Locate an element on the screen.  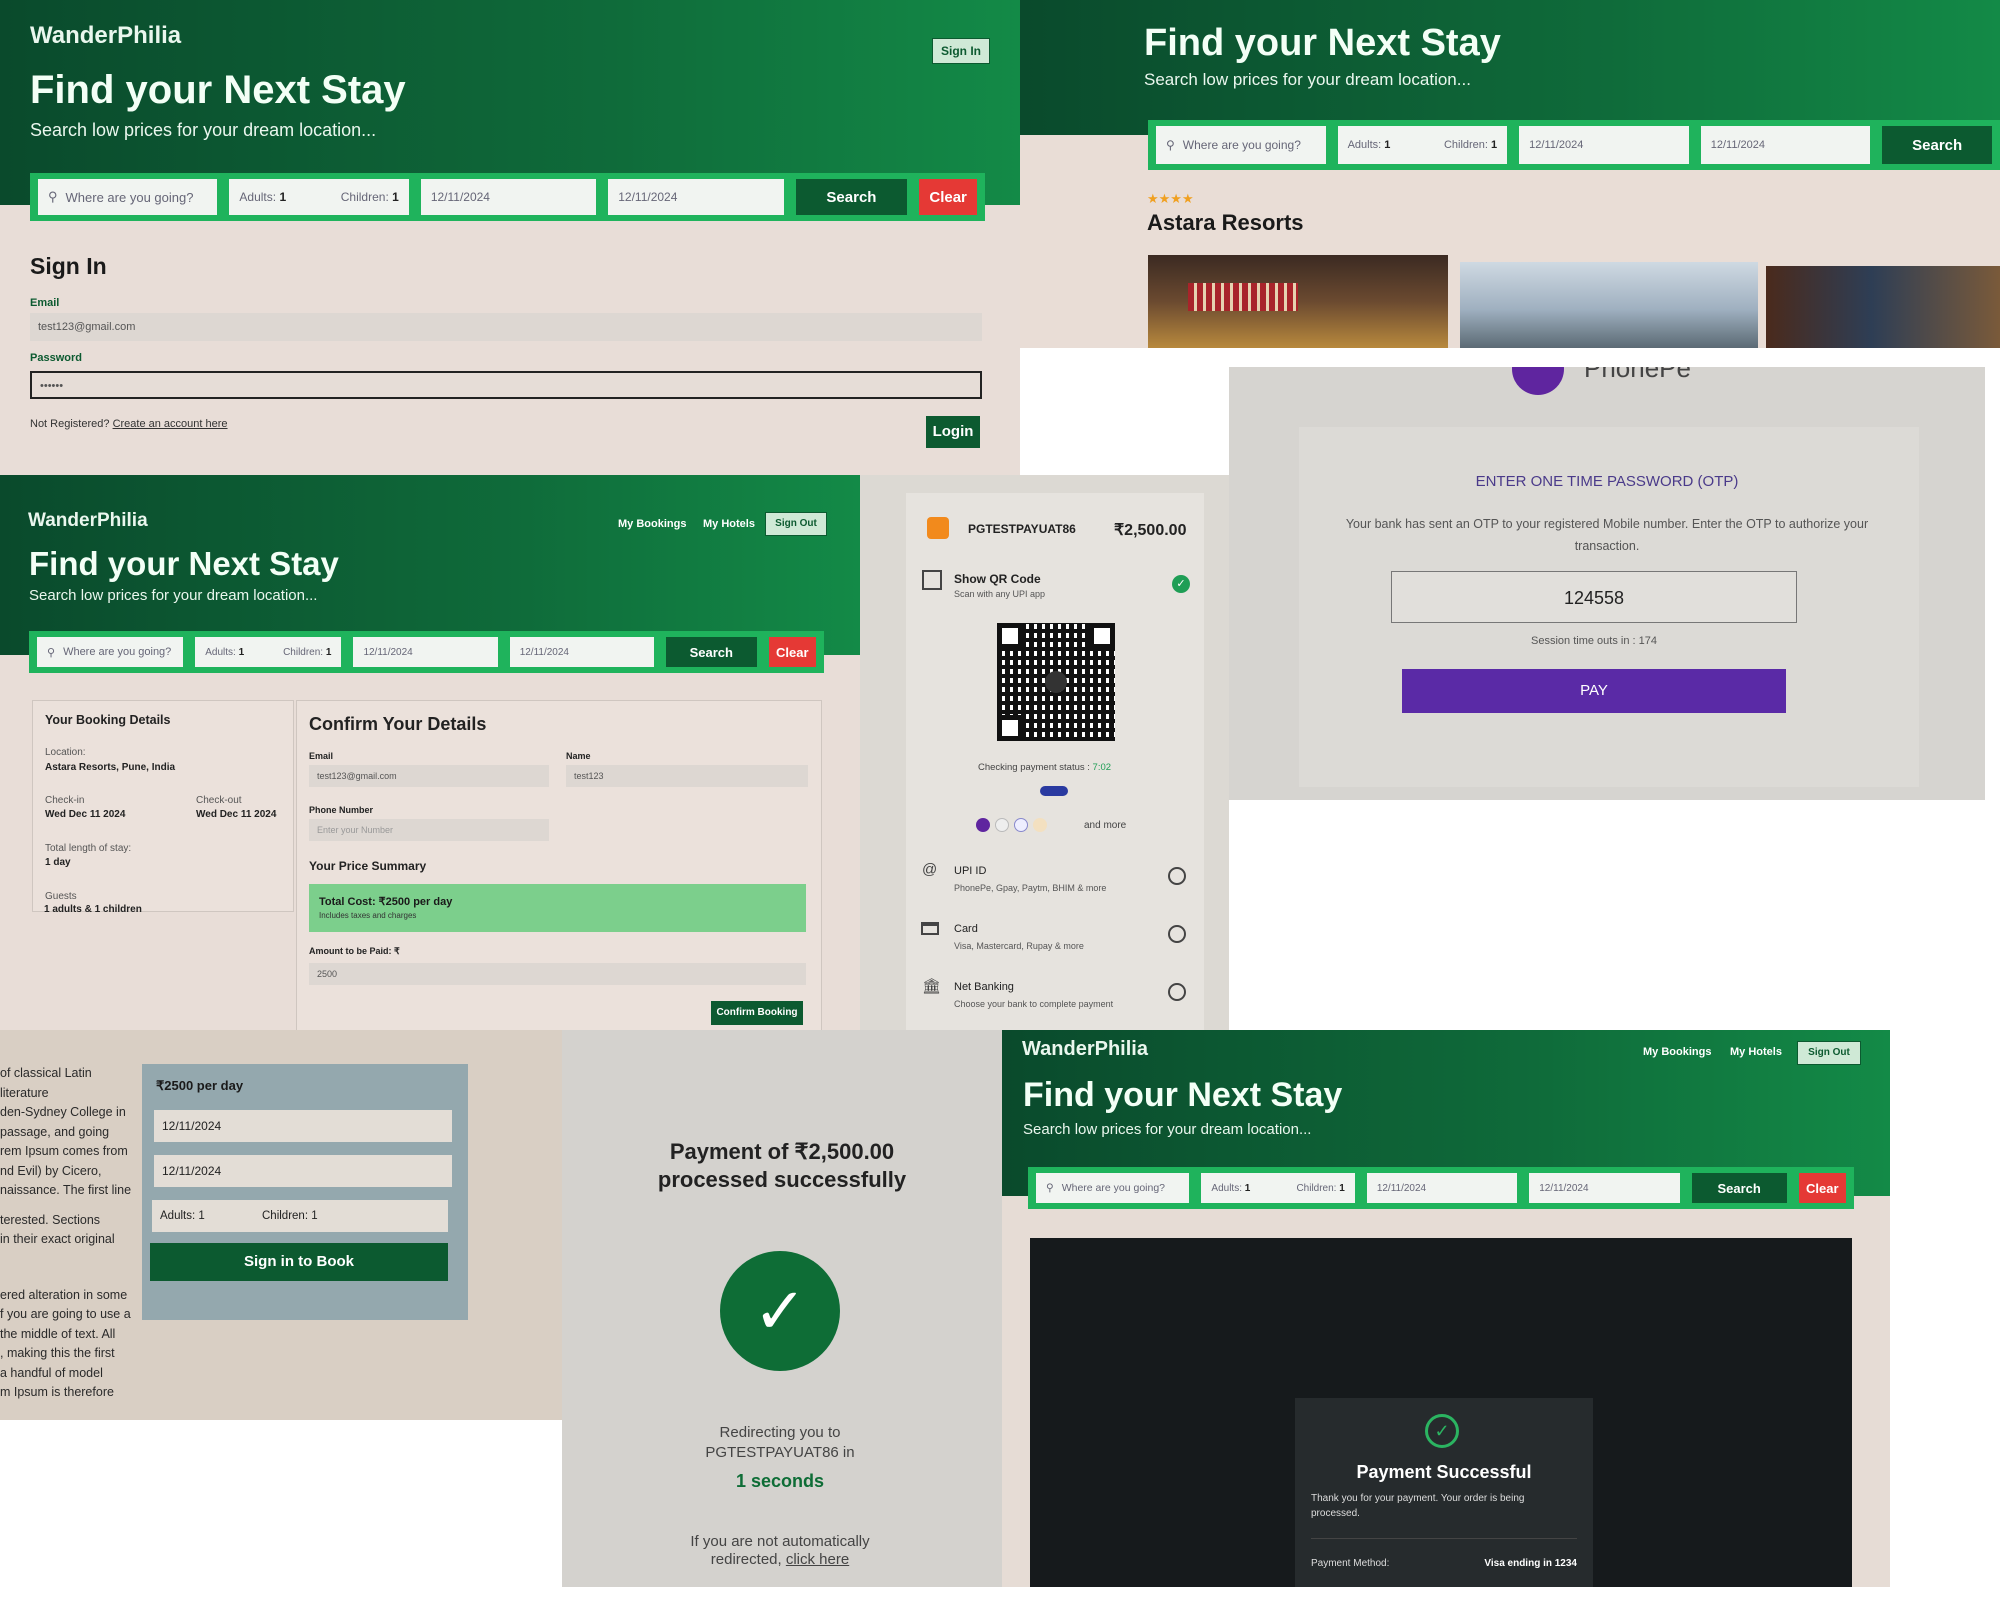
page-title: Find your Next Stay is located at coordinates (218, 90).